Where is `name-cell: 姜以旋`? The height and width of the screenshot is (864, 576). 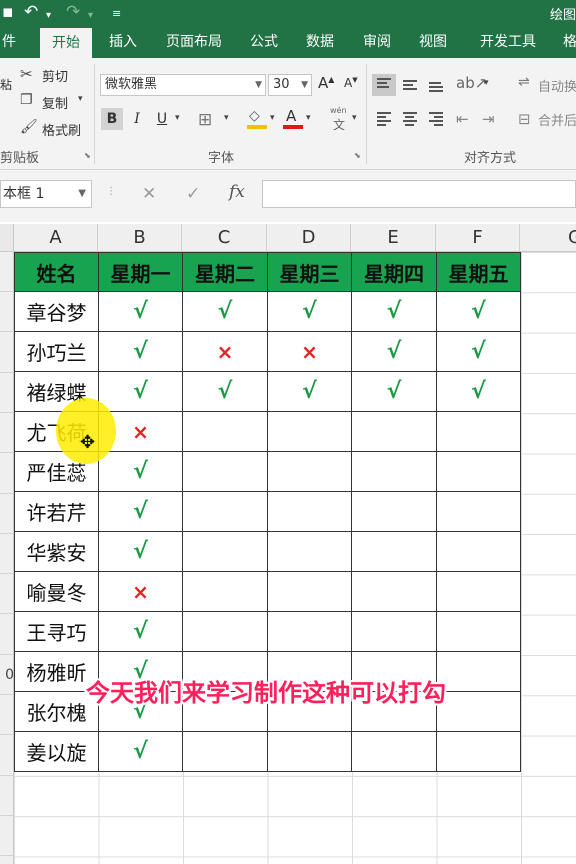 name-cell: 姜以旋 is located at coordinates (56, 751).